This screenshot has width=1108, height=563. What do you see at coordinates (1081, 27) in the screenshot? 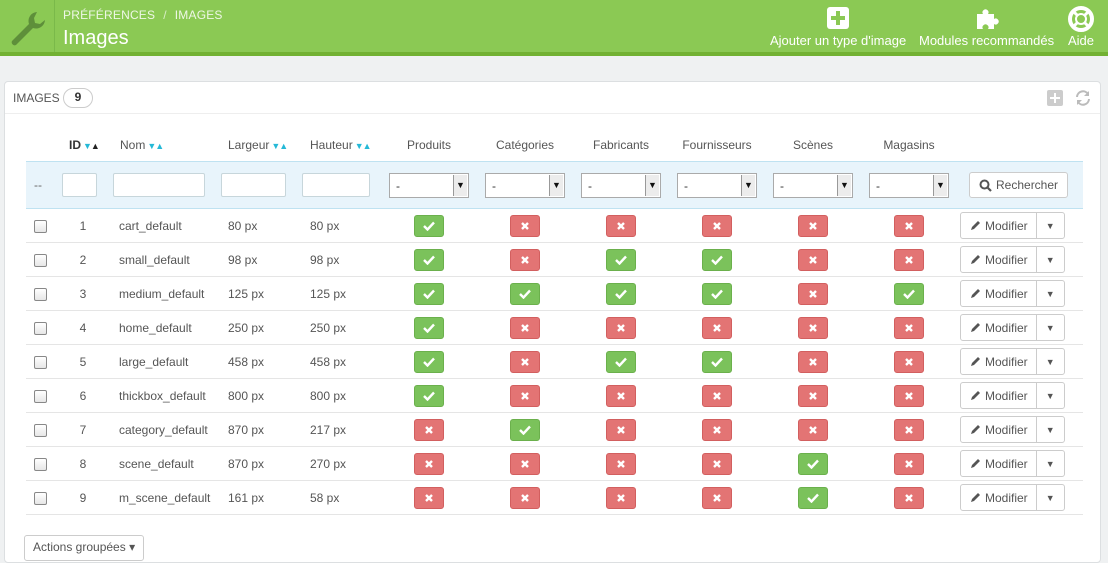
I see `help-button: Aide` at bounding box center [1081, 27].